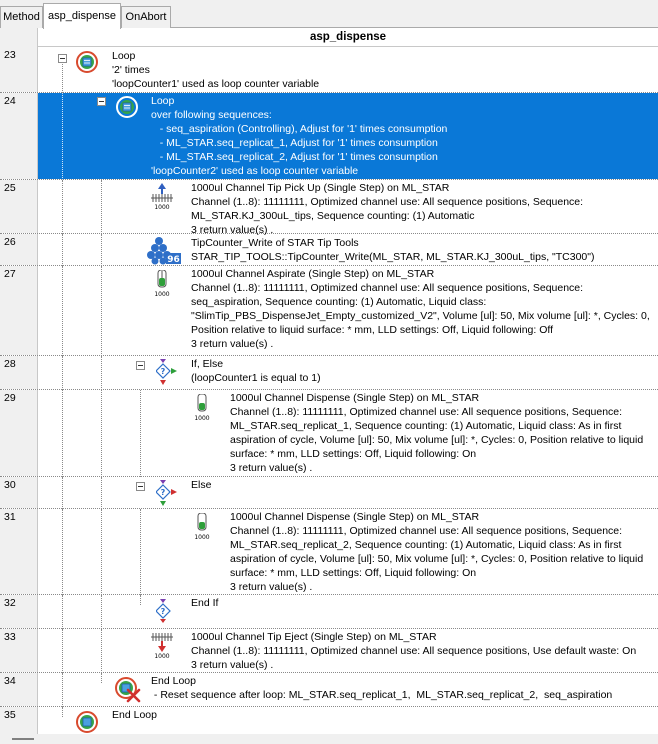  I want to click on else-icon: ?, so click(166, 493).